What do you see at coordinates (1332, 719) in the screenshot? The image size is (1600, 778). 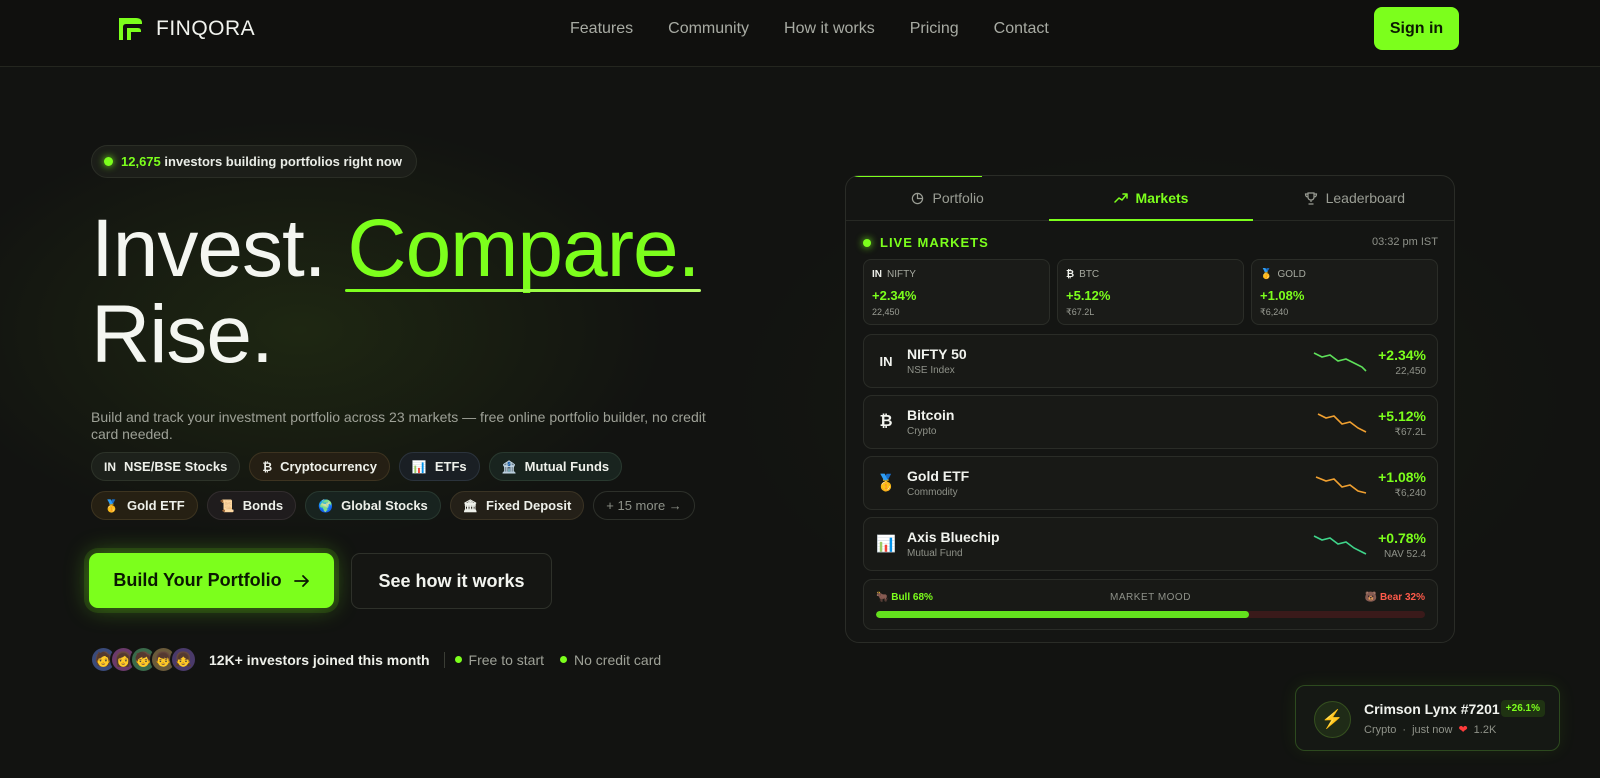 I see `lightning-icon: ⚡` at bounding box center [1332, 719].